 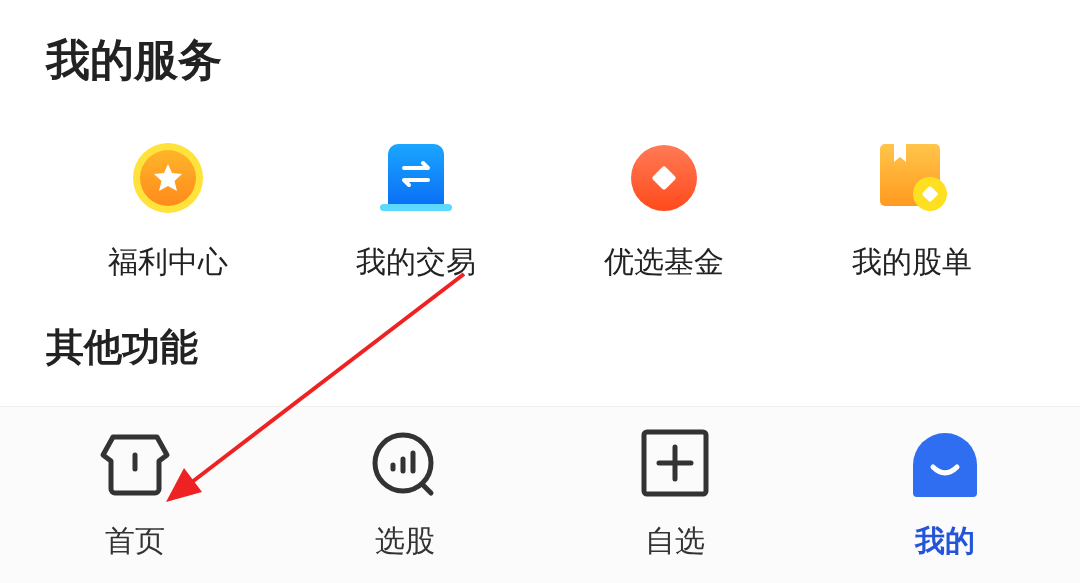 What do you see at coordinates (416, 262) in the screenshot?
I see `service-label: 我的交易` at bounding box center [416, 262].